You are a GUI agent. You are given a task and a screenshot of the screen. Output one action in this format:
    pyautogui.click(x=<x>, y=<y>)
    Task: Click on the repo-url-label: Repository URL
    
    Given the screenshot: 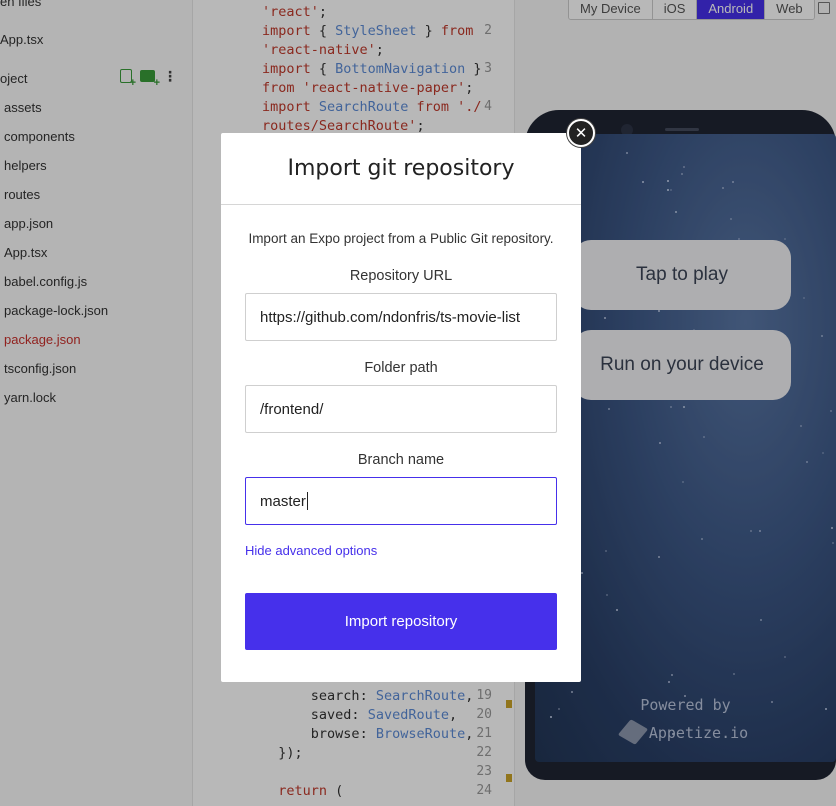 What is the action you would take?
    pyautogui.click(x=401, y=276)
    